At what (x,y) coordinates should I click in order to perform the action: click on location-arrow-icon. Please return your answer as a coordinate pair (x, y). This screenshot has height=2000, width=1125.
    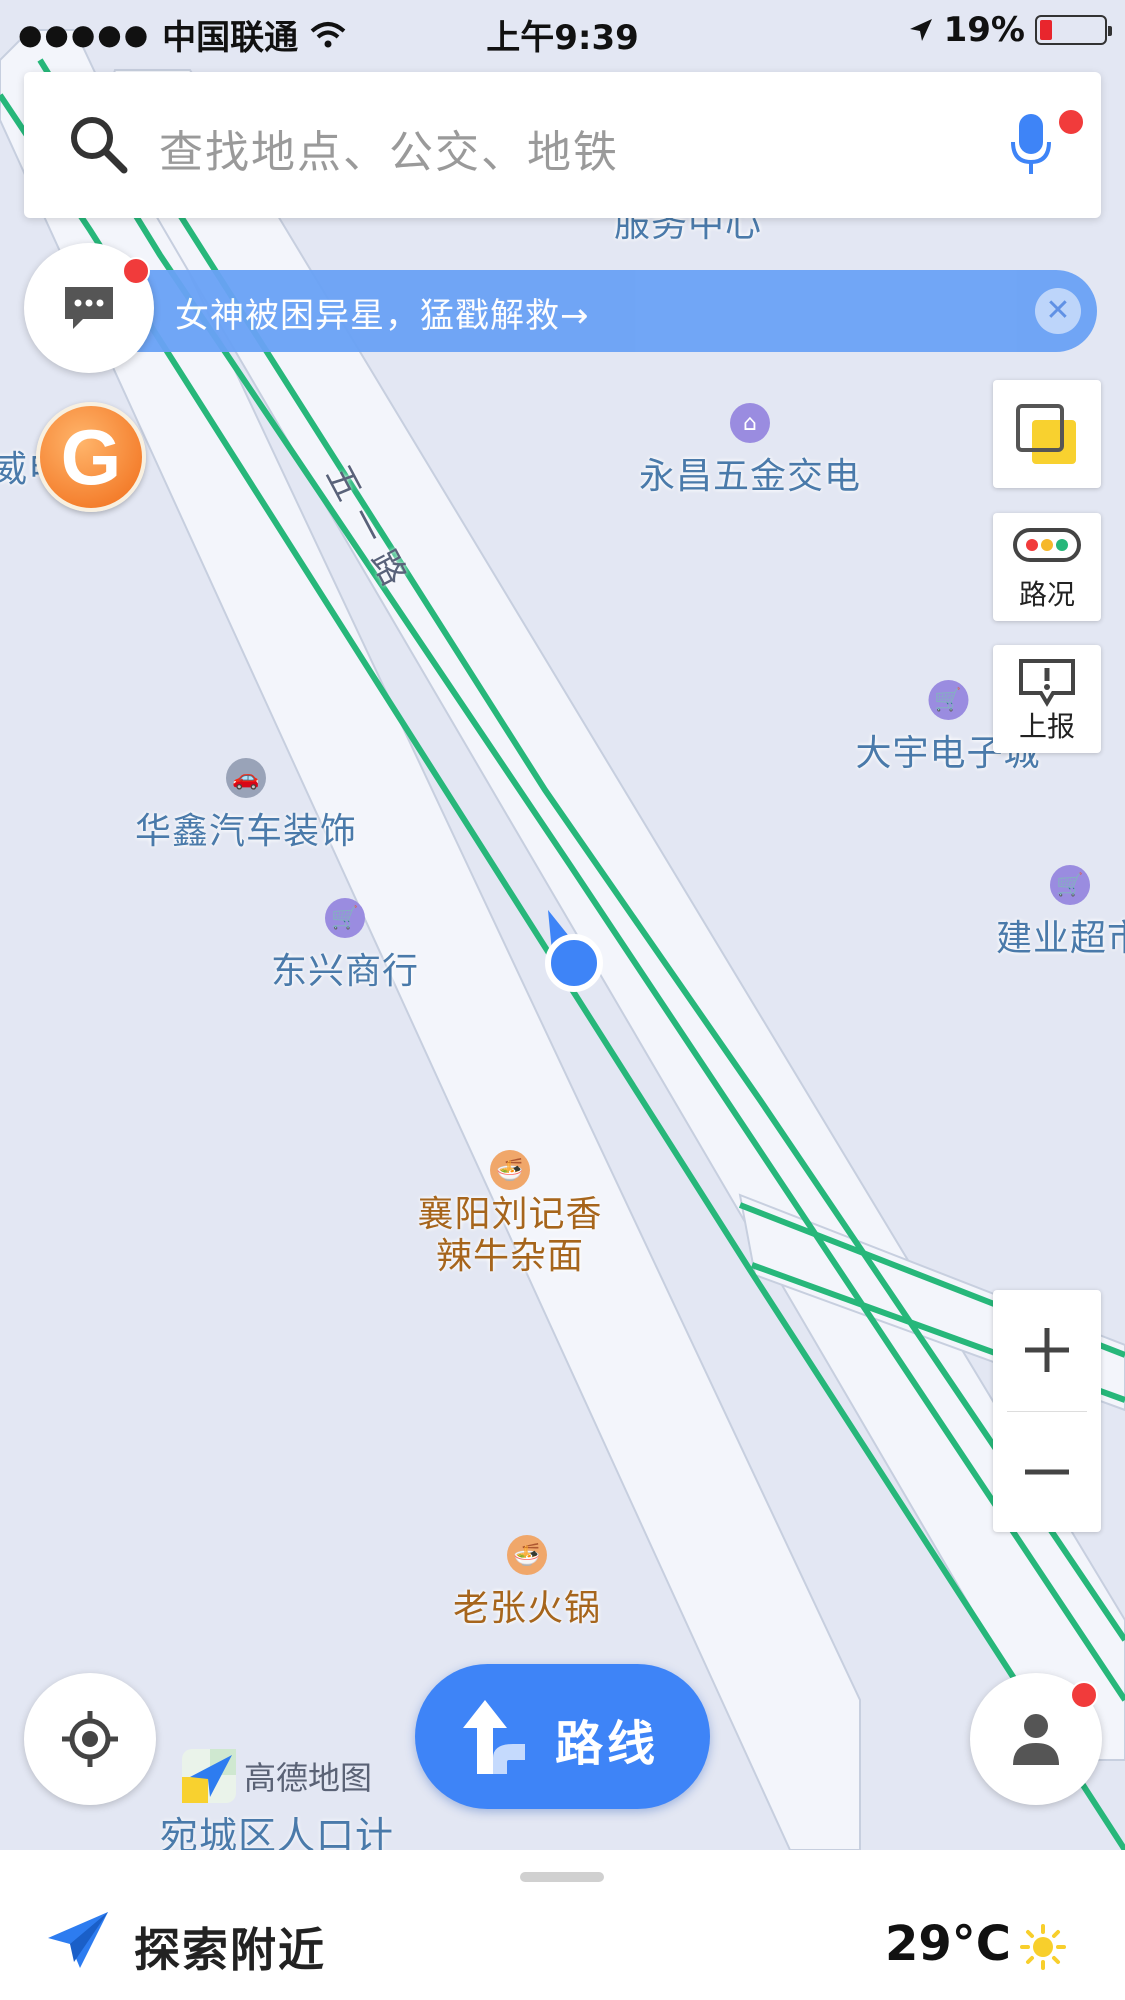
    Looking at the image, I should click on (920, 30).